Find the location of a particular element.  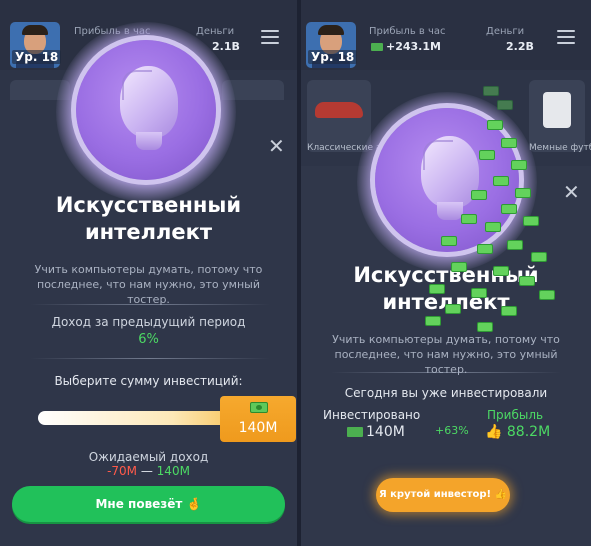

expected-high: 140M is located at coordinates (173, 471).